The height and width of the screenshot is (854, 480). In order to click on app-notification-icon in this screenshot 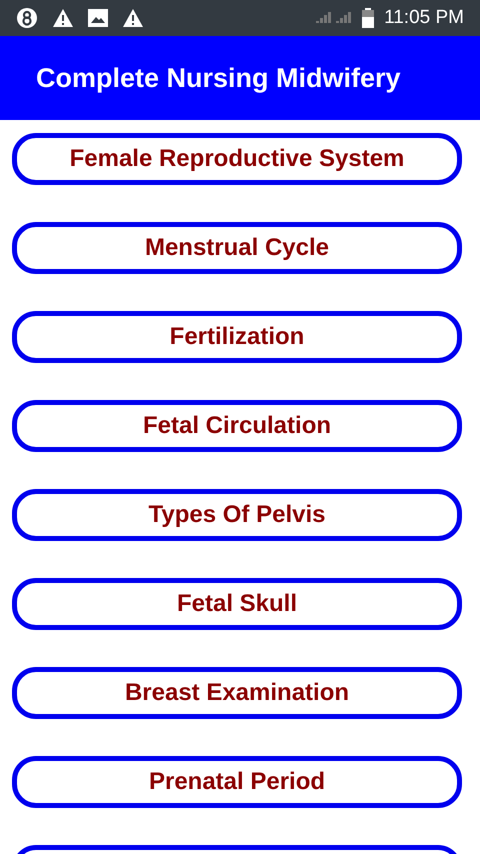, I will do `click(27, 18)`.